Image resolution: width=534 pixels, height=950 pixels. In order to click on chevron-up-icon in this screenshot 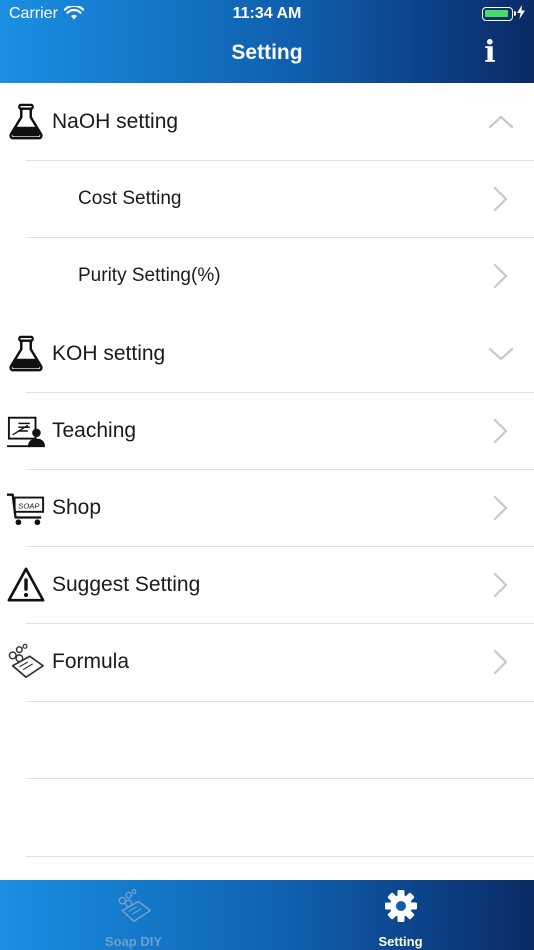, I will do `click(501, 122)`.